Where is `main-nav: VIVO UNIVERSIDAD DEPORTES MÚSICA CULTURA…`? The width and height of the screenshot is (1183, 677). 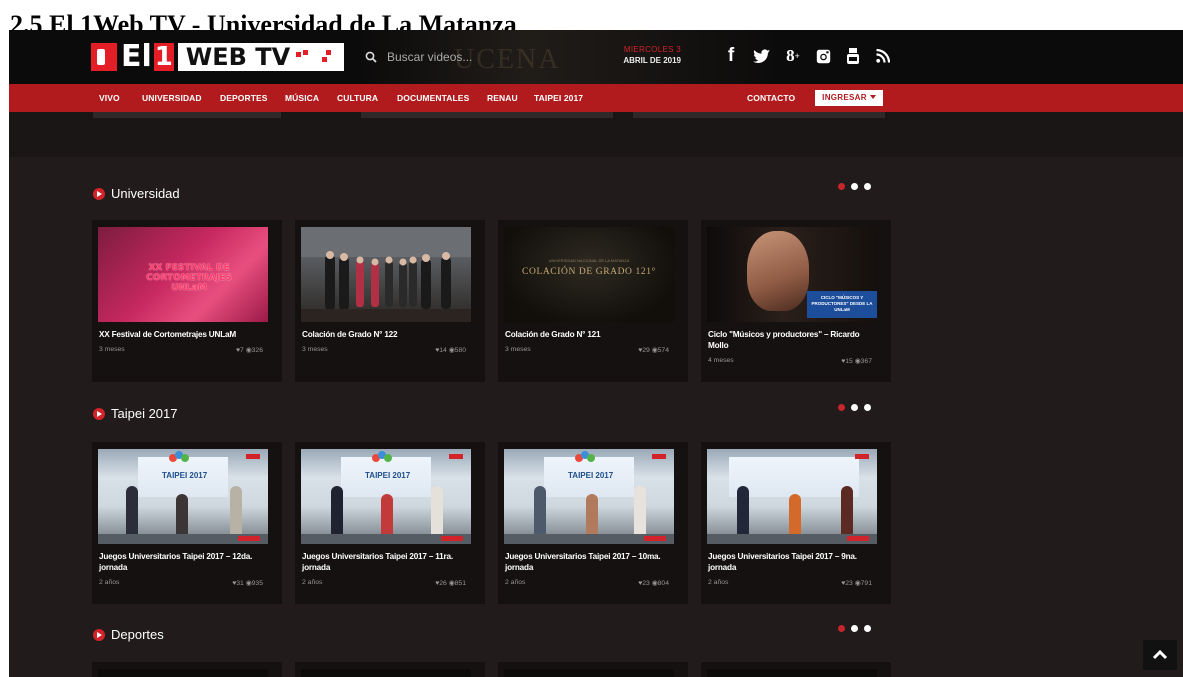 main-nav: VIVO UNIVERSIDAD DEPORTES MÚSICA CULTURA… is located at coordinates (596, 98).